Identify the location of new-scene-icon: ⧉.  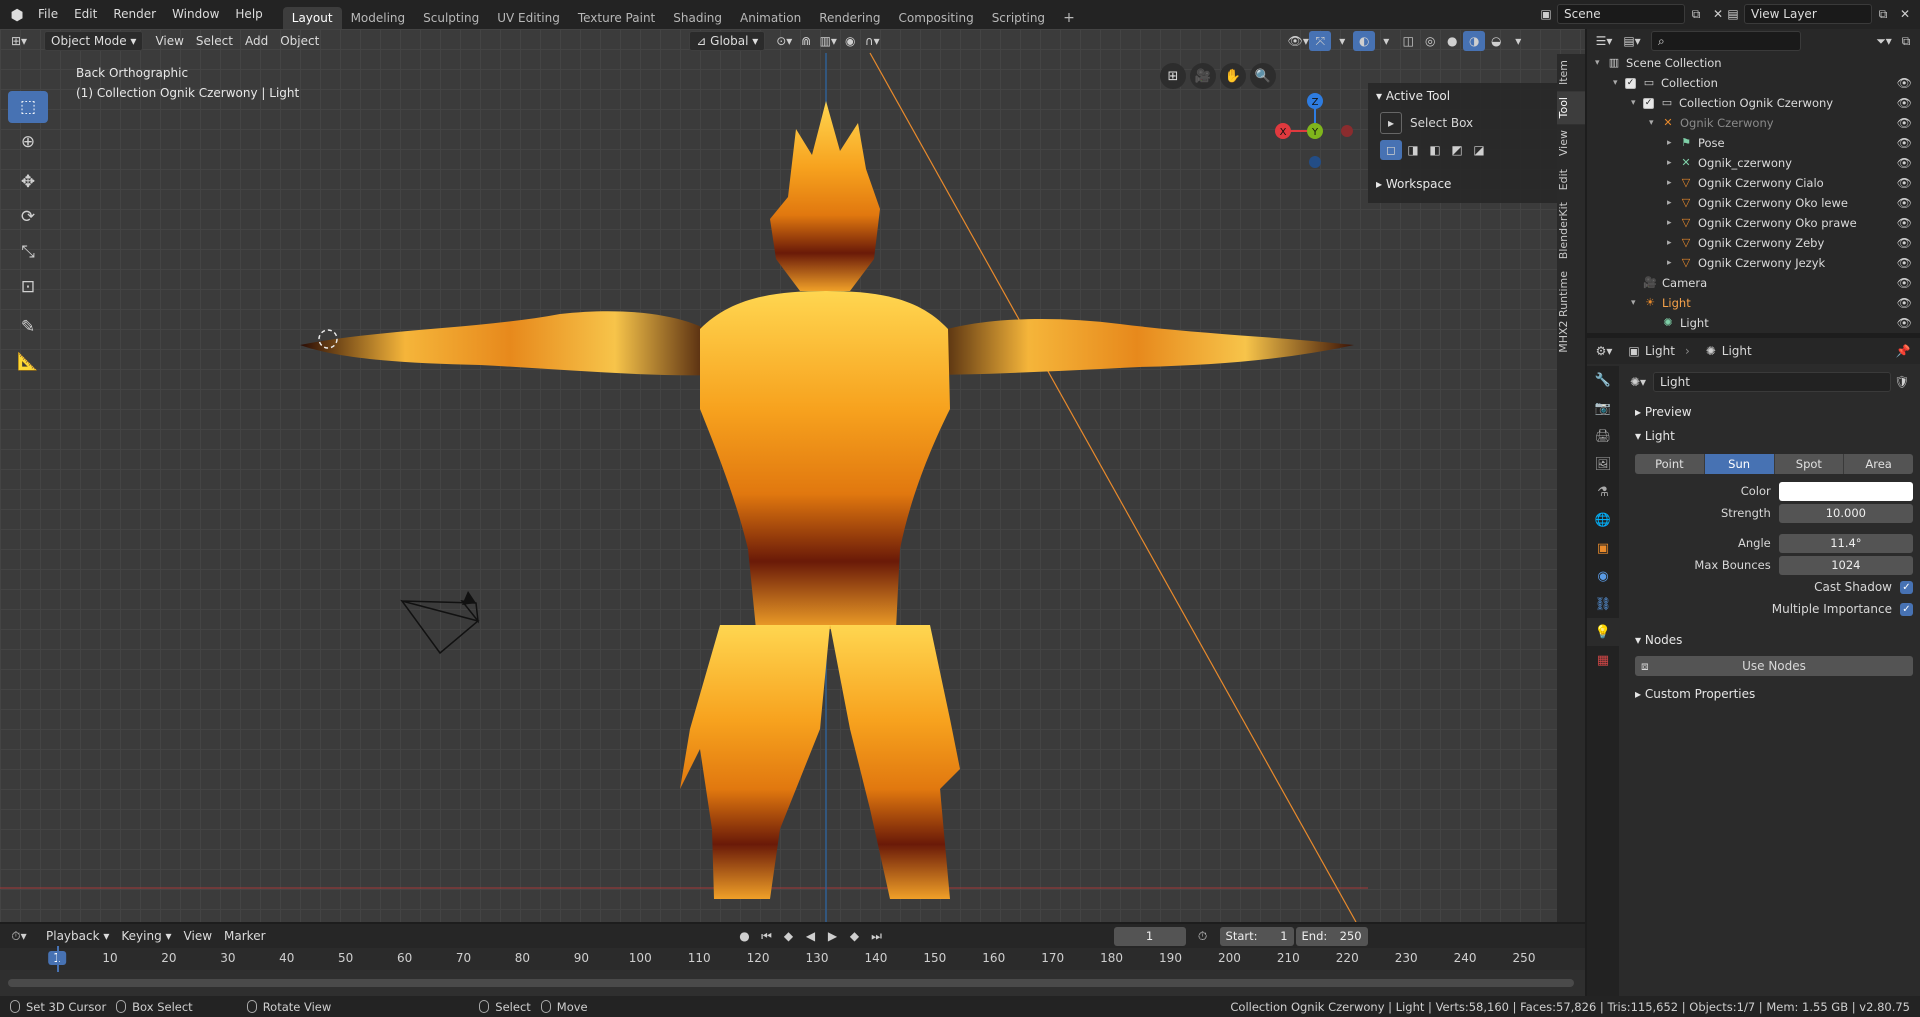
(1696, 14).